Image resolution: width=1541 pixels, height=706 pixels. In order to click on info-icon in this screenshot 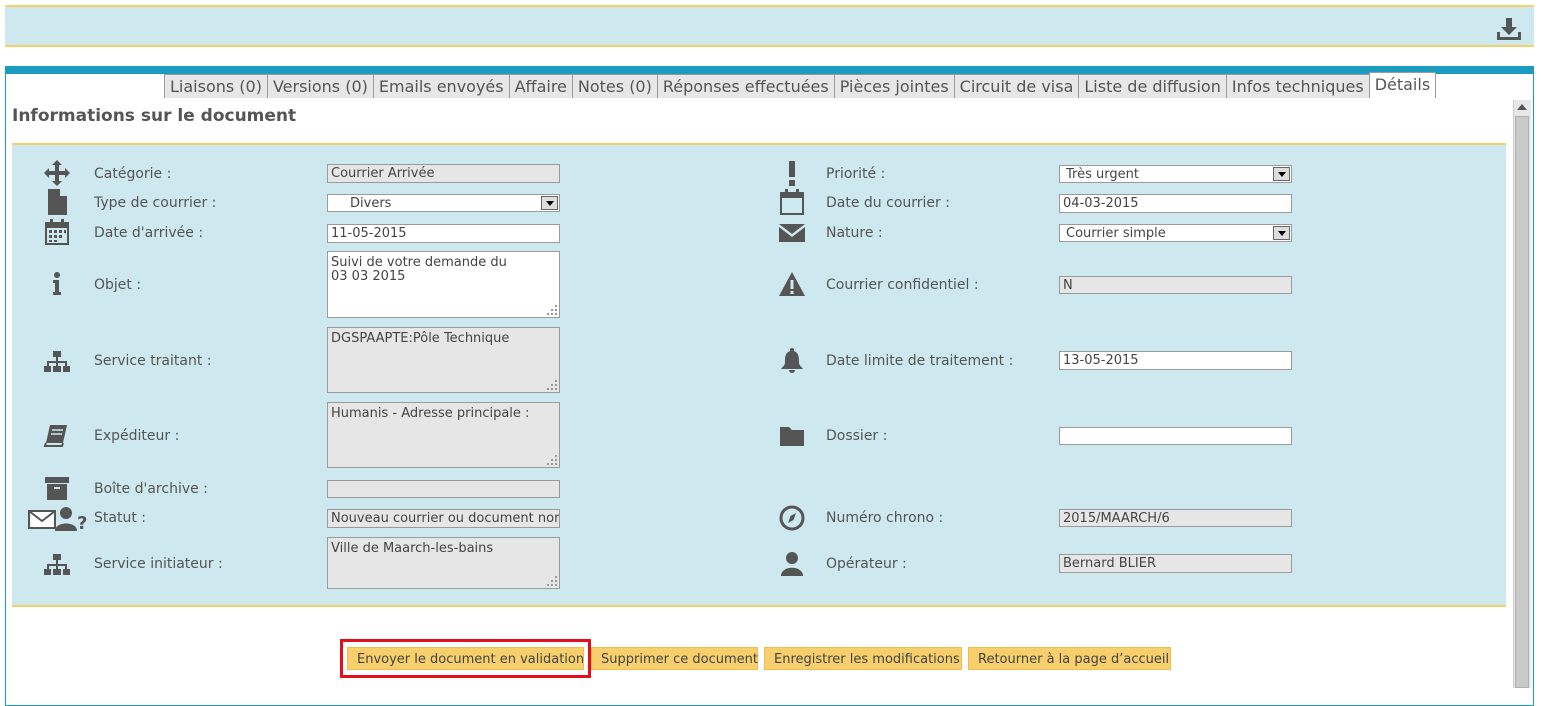, I will do `click(57, 284)`.